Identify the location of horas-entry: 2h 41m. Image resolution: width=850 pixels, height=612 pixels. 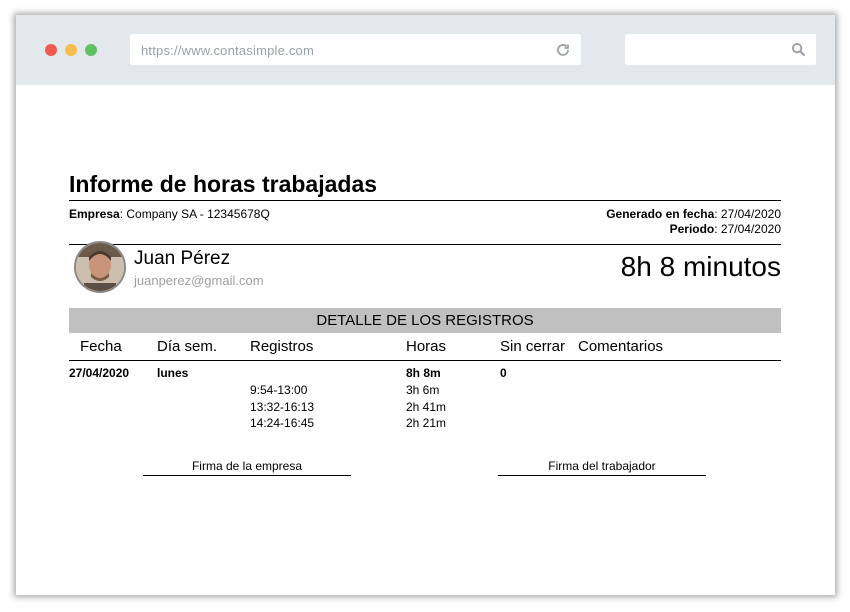
(426, 407).